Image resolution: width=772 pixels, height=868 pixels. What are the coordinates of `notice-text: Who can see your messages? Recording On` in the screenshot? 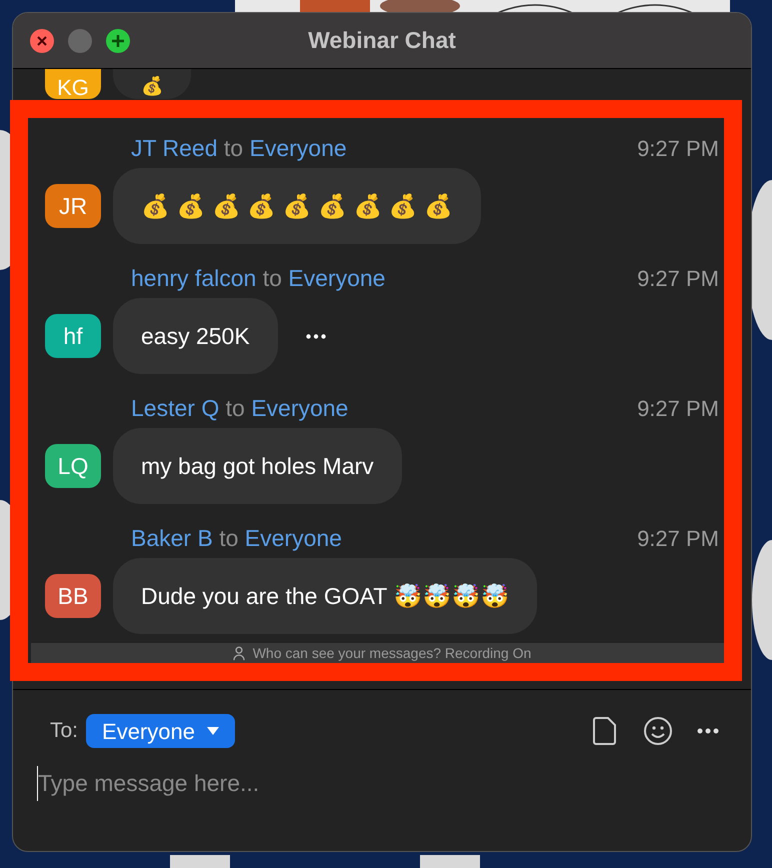 It's located at (392, 653).